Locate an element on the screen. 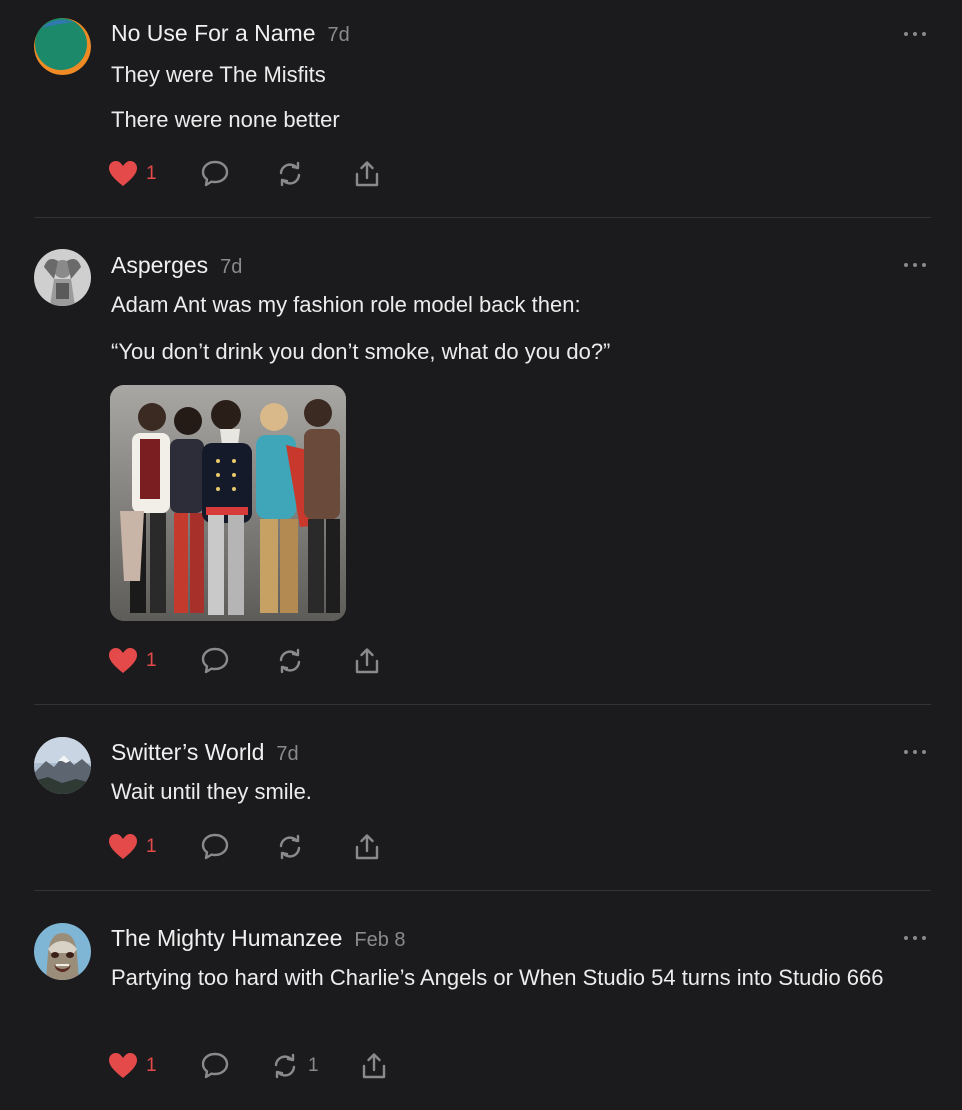 This screenshot has height=1110, width=962. author-name: Switter’s World 7d is located at coordinates (205, 752).